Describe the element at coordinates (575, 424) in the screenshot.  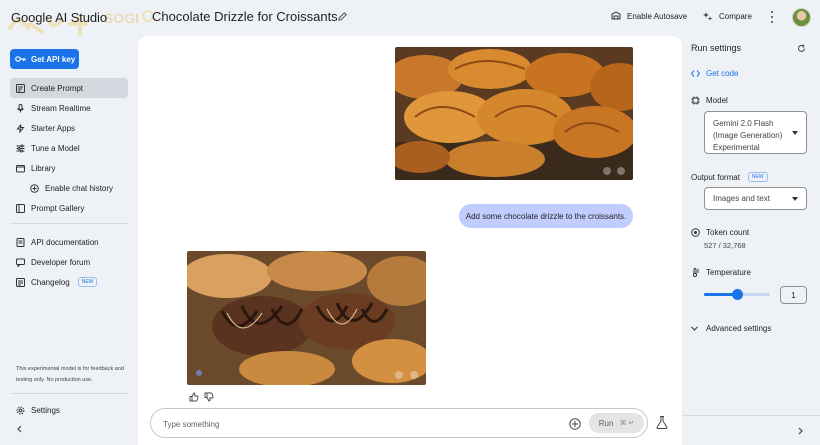
I see `add-media-icon` at that location.